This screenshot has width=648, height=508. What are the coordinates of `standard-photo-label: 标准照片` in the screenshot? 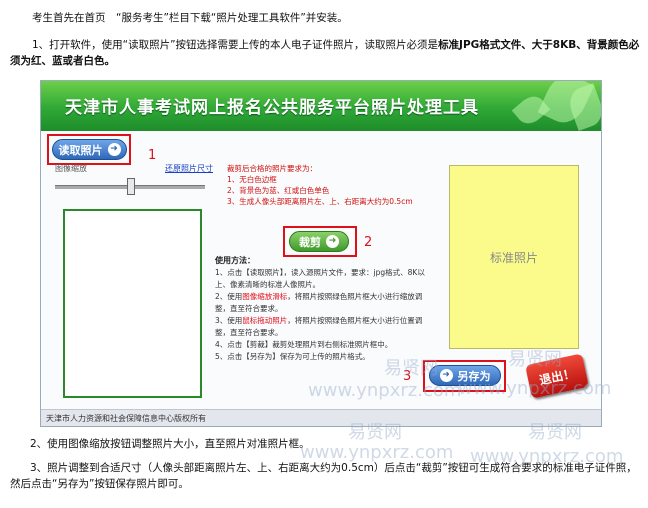 It's located at (513, 257).